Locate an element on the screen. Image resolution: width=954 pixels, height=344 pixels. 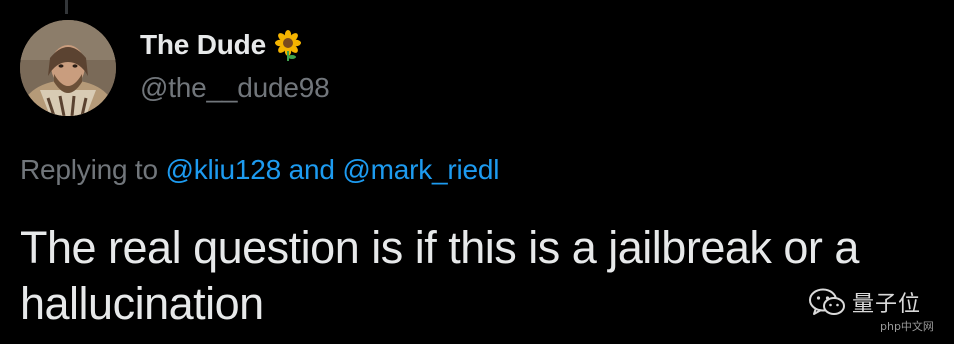
sunflower-icon is located at coordinates (288, 45).